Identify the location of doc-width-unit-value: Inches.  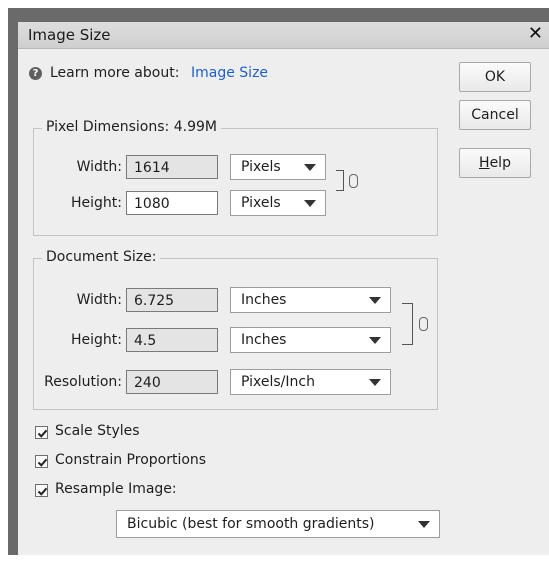
(264, 300).